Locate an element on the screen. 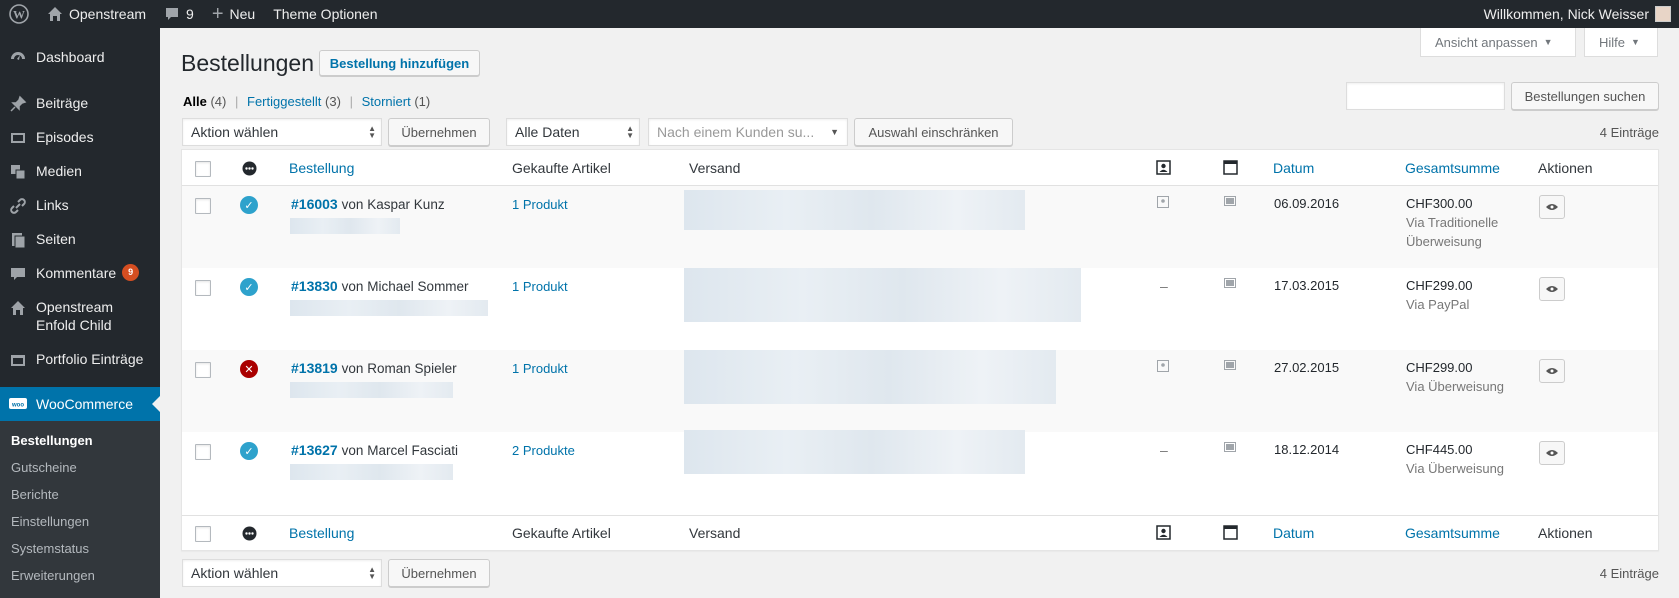 The image size is (1679, 598). media-library-icon is located at coordinates (18, 172).